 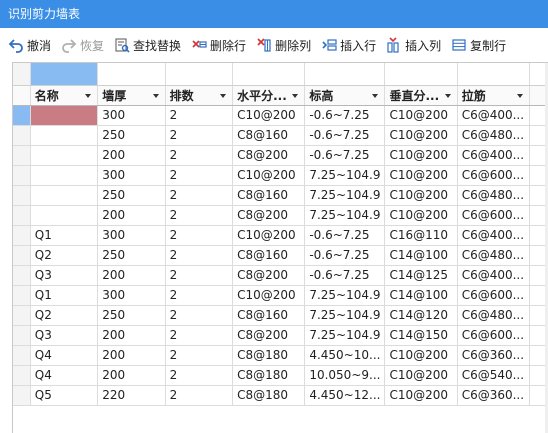 What do you see at coordinates (421, 335) in the screenshot?
I see `table-cell: C14@150` at bounding box center [421, 335].